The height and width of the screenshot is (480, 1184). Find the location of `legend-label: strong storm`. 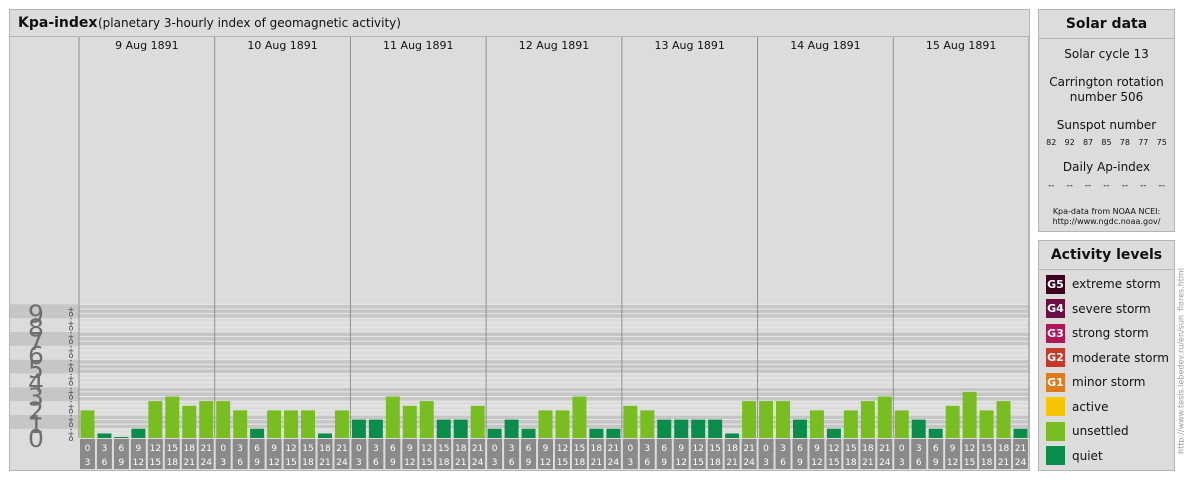

legend-label: strong storm is located at coordinates (1110, 333).